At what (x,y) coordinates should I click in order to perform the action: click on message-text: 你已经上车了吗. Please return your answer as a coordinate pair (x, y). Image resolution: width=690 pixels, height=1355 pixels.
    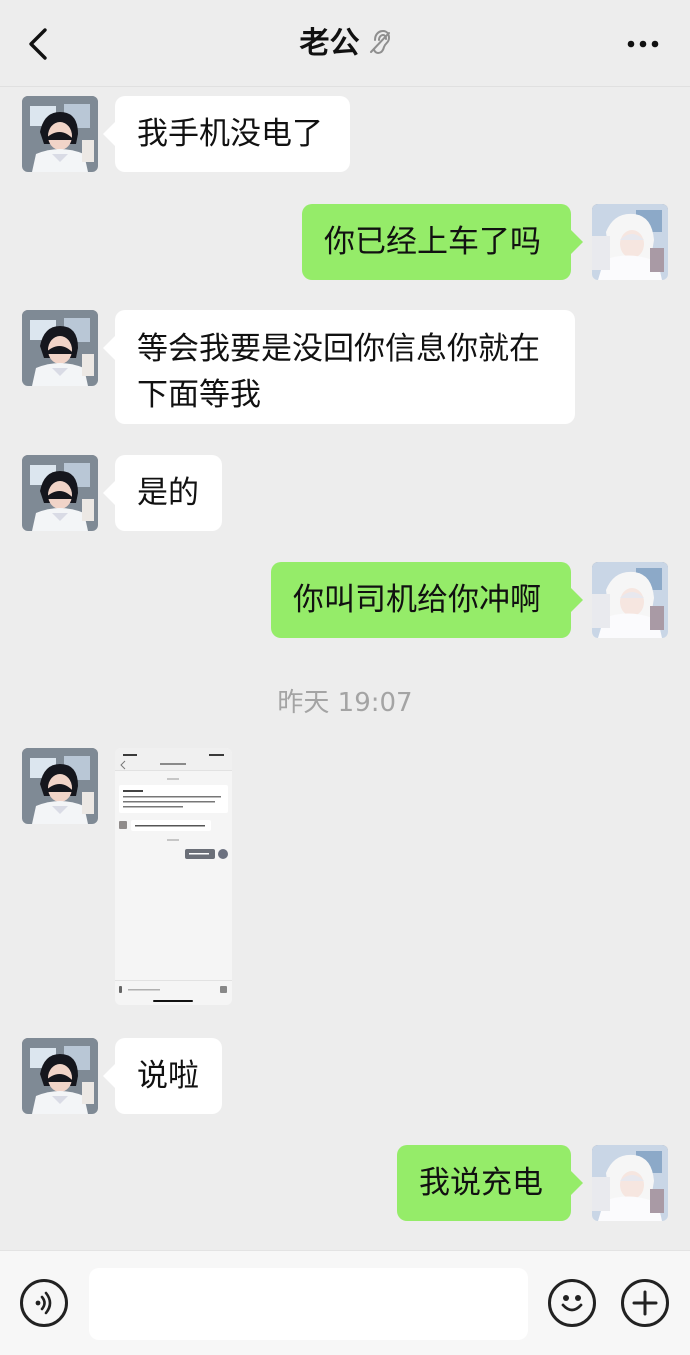
    Looking at the image, I should click on (432, 242).